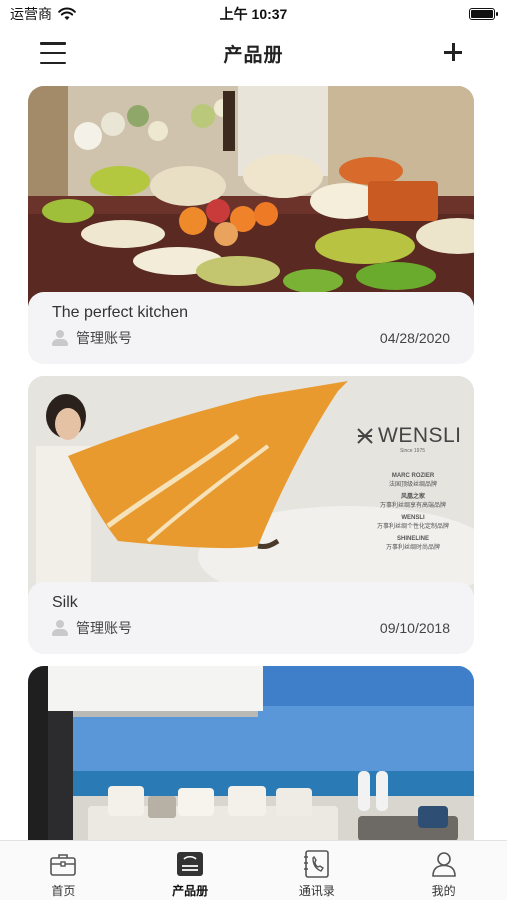 The height and width of the screenshot is (900, 507). I want to click on nav-header: 产品册, so click(253, 53).